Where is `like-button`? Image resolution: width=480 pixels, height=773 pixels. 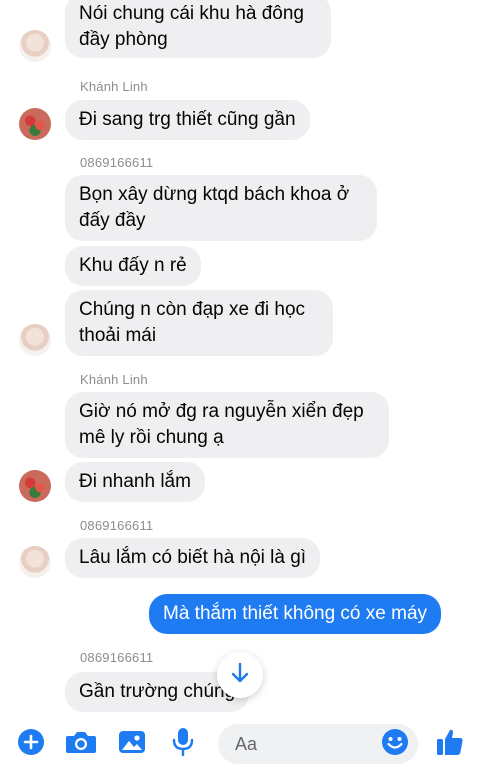 like-button is located at coordinates (450, 744).